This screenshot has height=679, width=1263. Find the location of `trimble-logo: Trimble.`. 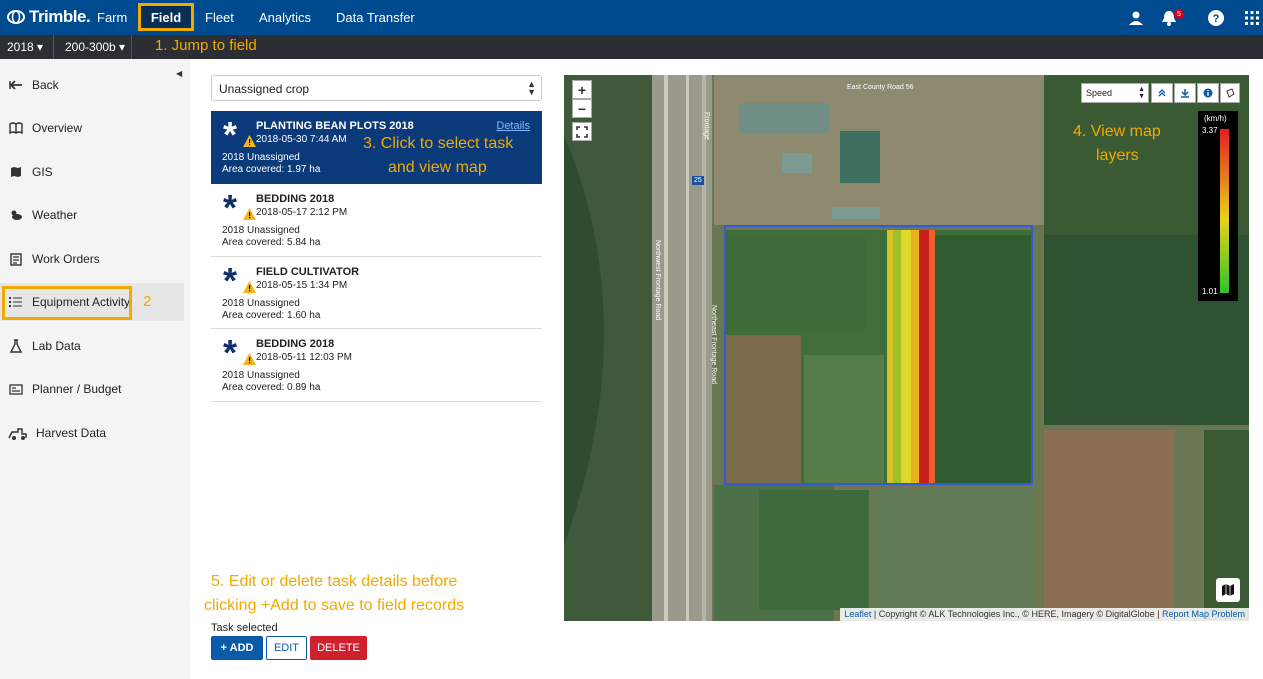

trimble-logo: Trimble. is located at coordinates (48, 17).